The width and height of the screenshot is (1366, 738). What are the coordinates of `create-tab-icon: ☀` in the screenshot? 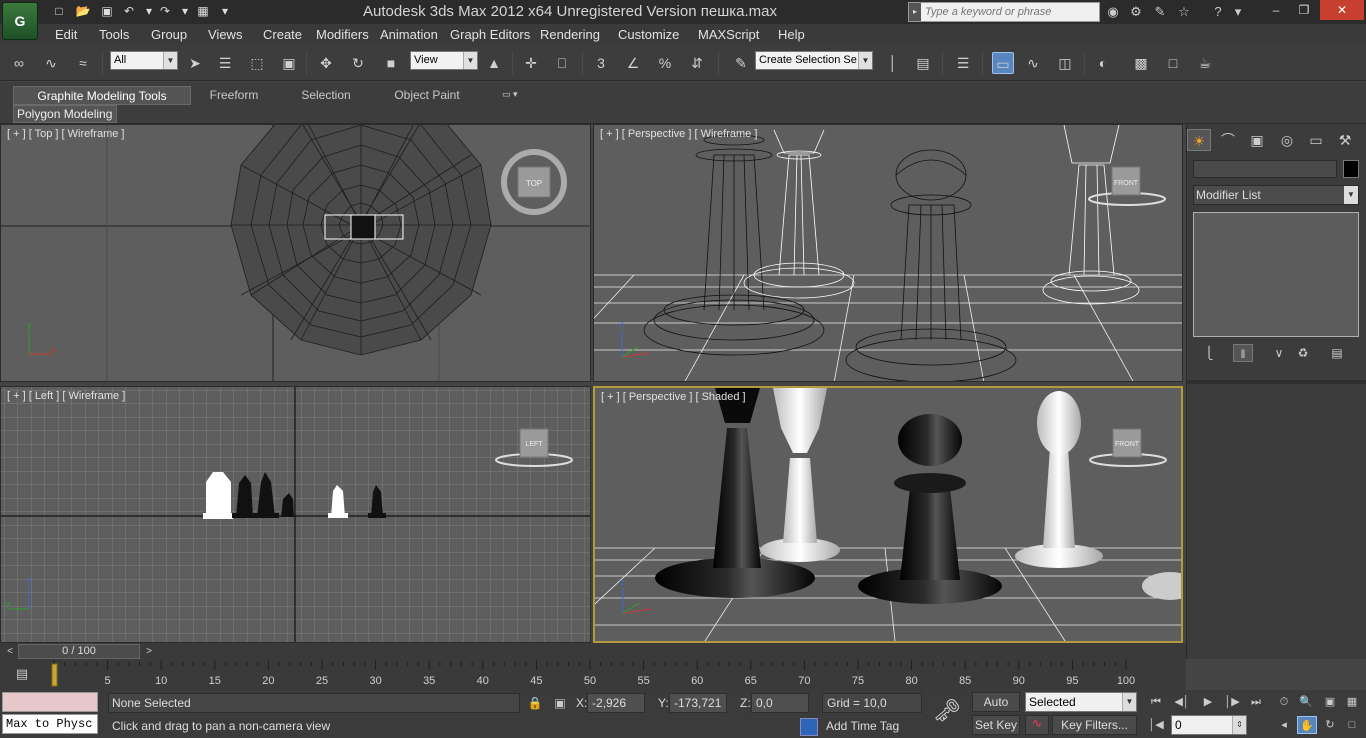 It's located at (1199, 140).